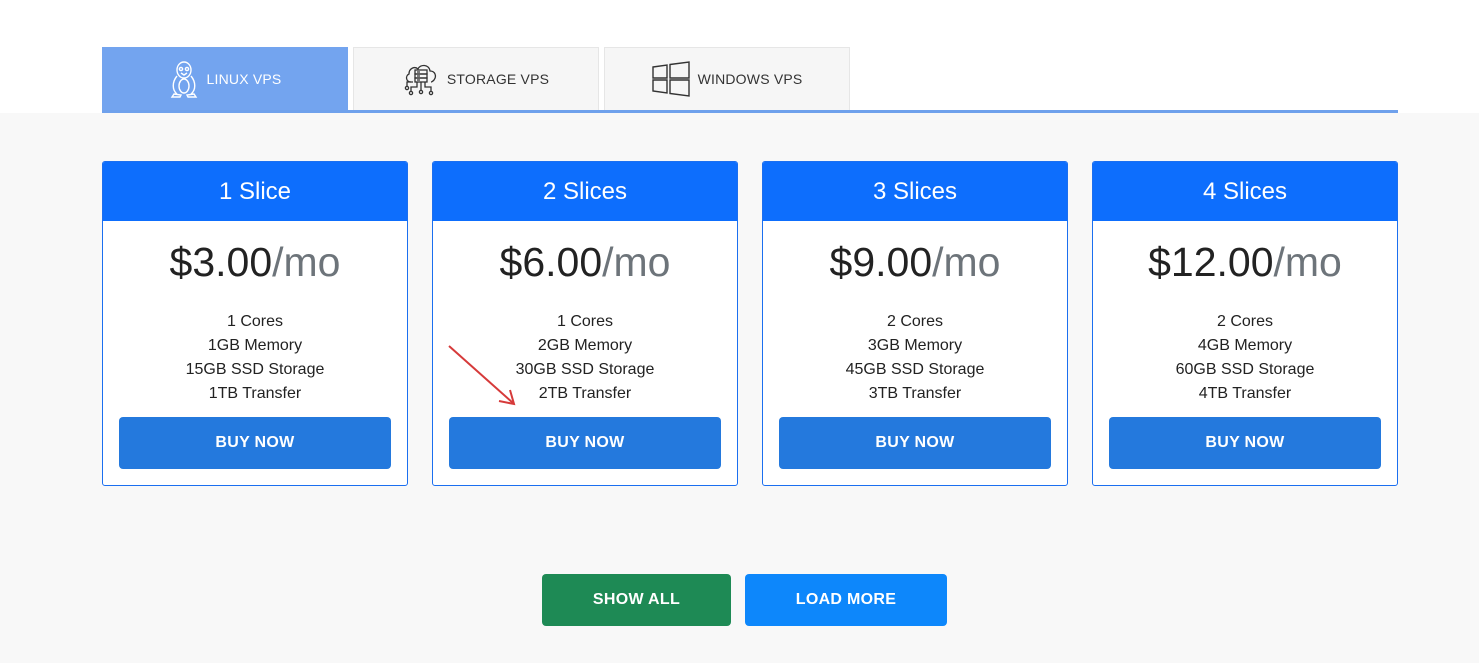  I want to click on feature-memory: 3GB Memory, so click(915, 345).